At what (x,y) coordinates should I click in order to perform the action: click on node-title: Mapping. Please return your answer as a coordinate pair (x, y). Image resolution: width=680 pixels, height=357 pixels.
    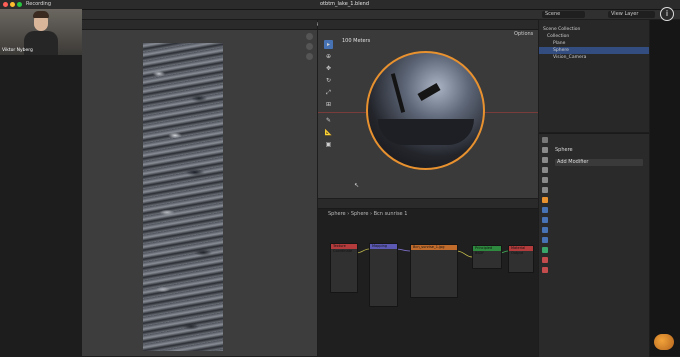
    Looking at the image, I should click on (383, 246).